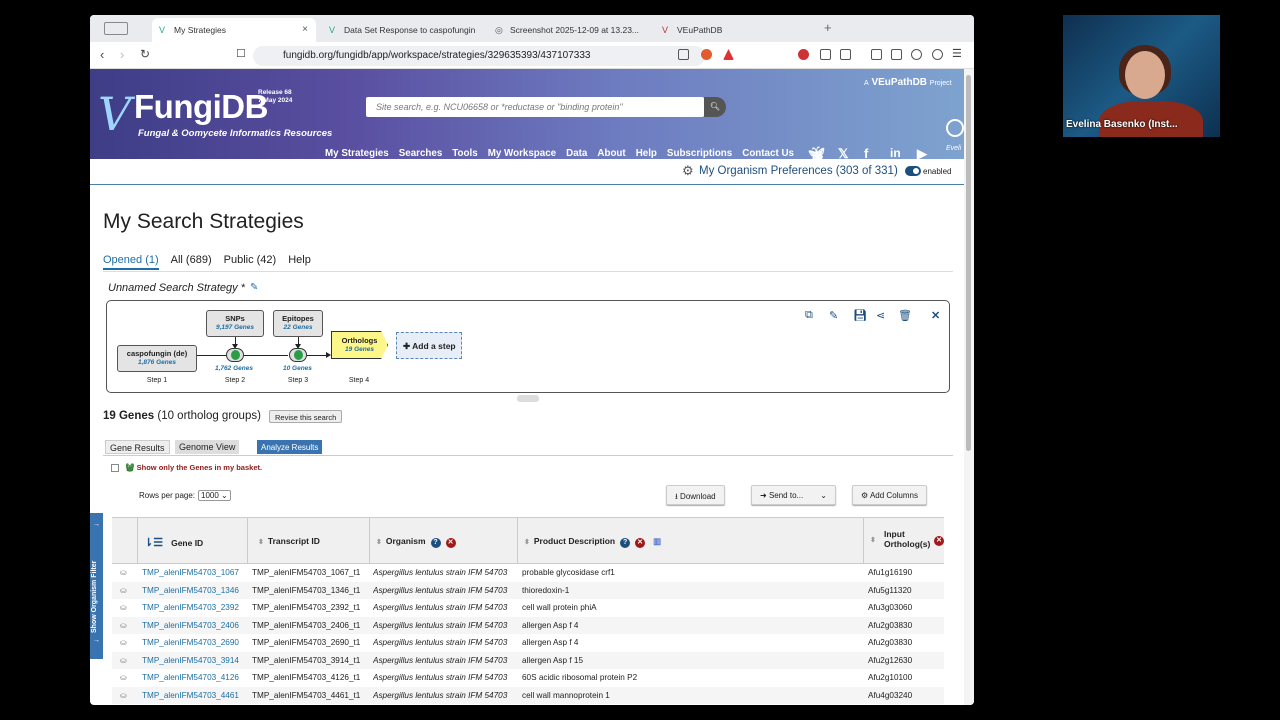 The width and height of the screenshot is (1280, 720). I want to click on new-tab-button: +, so click(828, 27).